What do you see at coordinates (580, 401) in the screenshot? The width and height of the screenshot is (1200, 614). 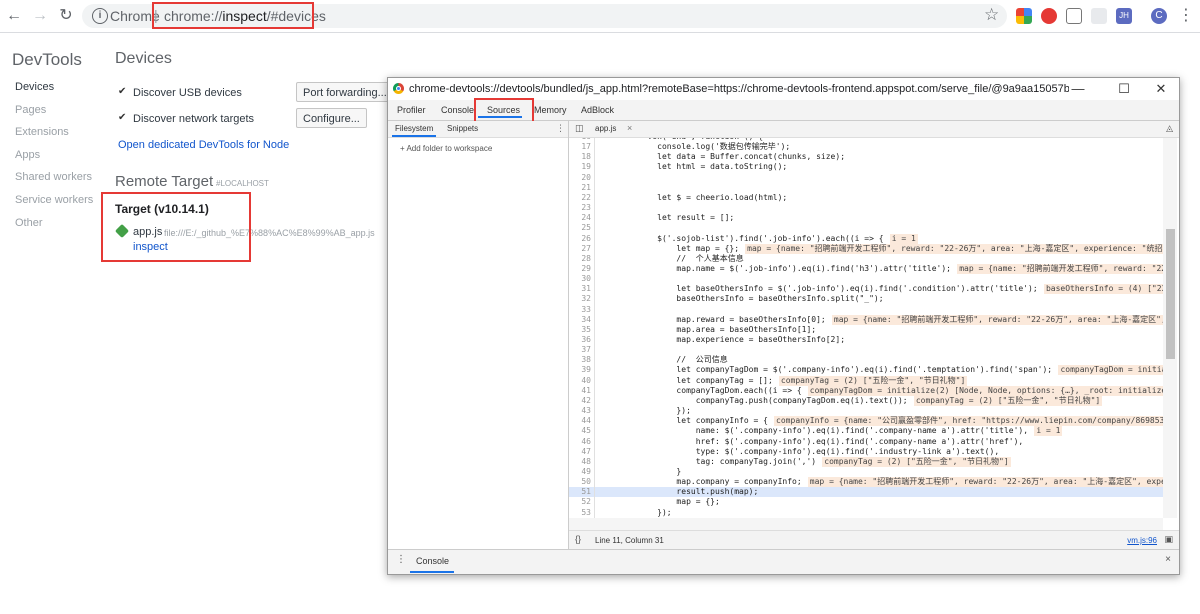 I see `line-number: 42` at bounding box center [580, 401].